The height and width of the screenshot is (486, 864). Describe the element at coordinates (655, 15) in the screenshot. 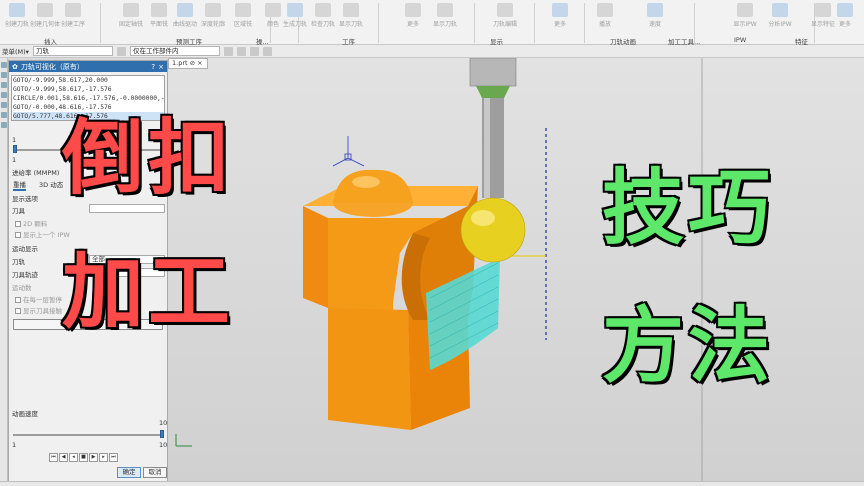

I see `ribbon-button: 速度` at that location.